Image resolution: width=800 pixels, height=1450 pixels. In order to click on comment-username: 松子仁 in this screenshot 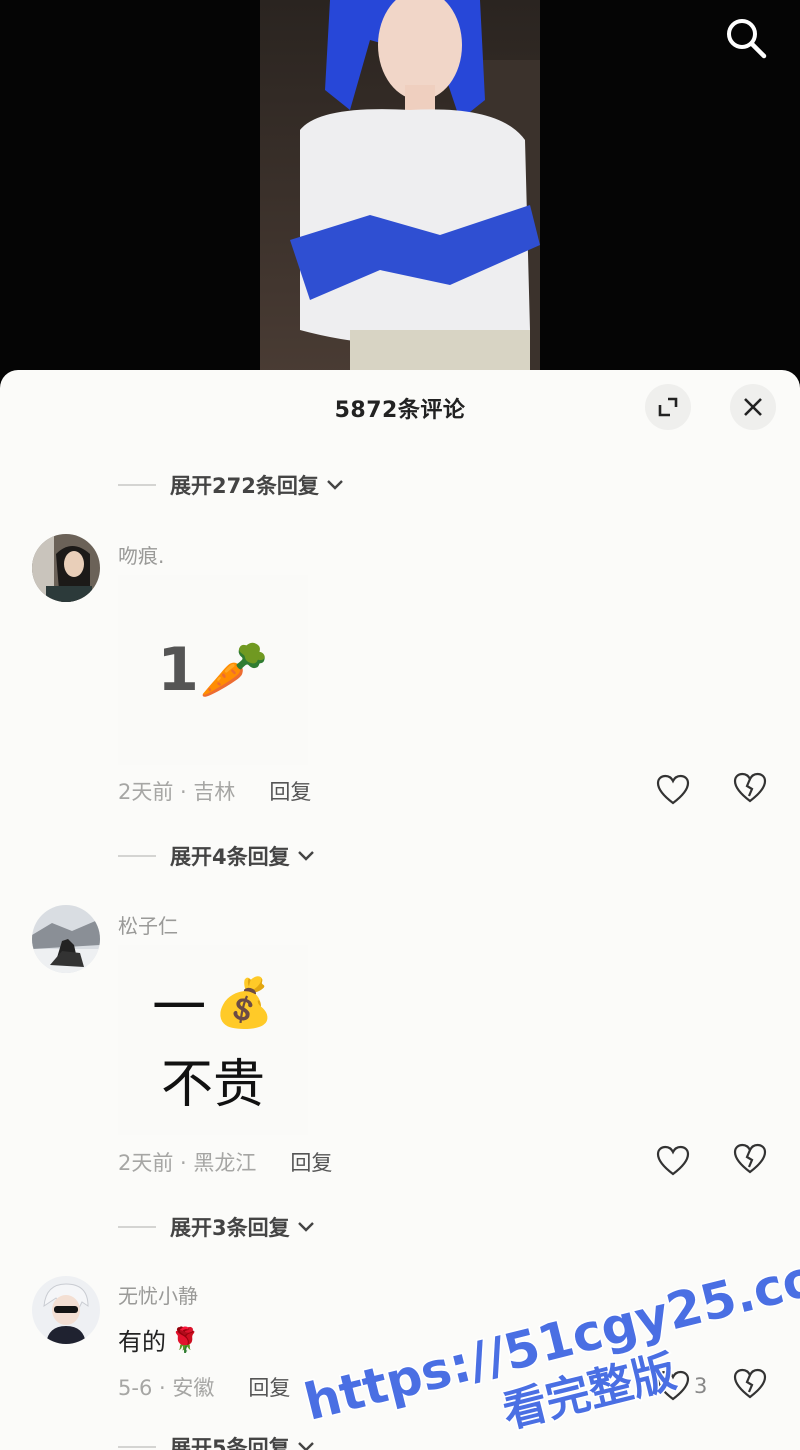, I will do `click(148, 924)`.